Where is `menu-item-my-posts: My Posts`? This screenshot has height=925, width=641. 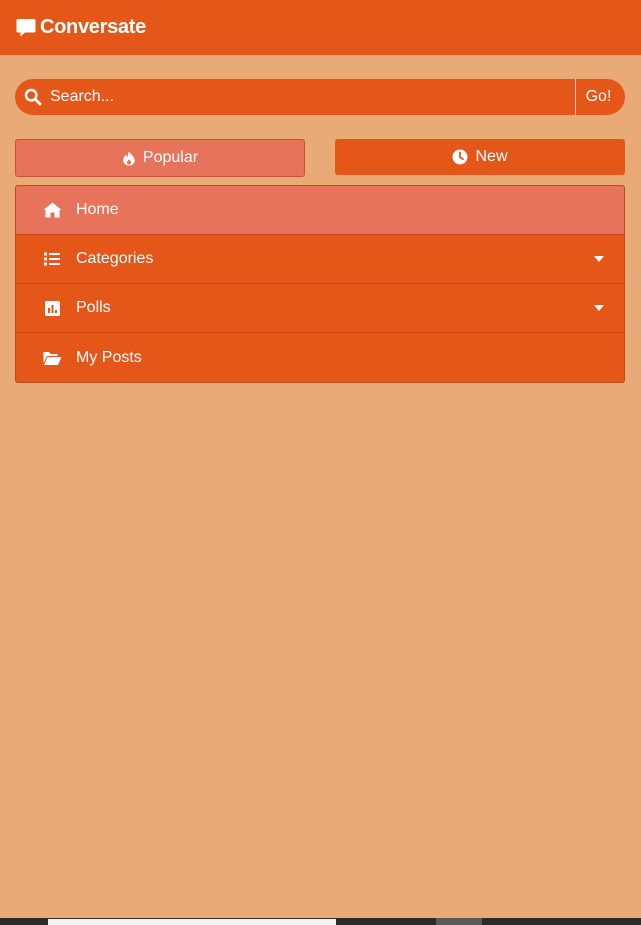 menu-item-my-posts: My Posts is located at coordinates (320, 357).